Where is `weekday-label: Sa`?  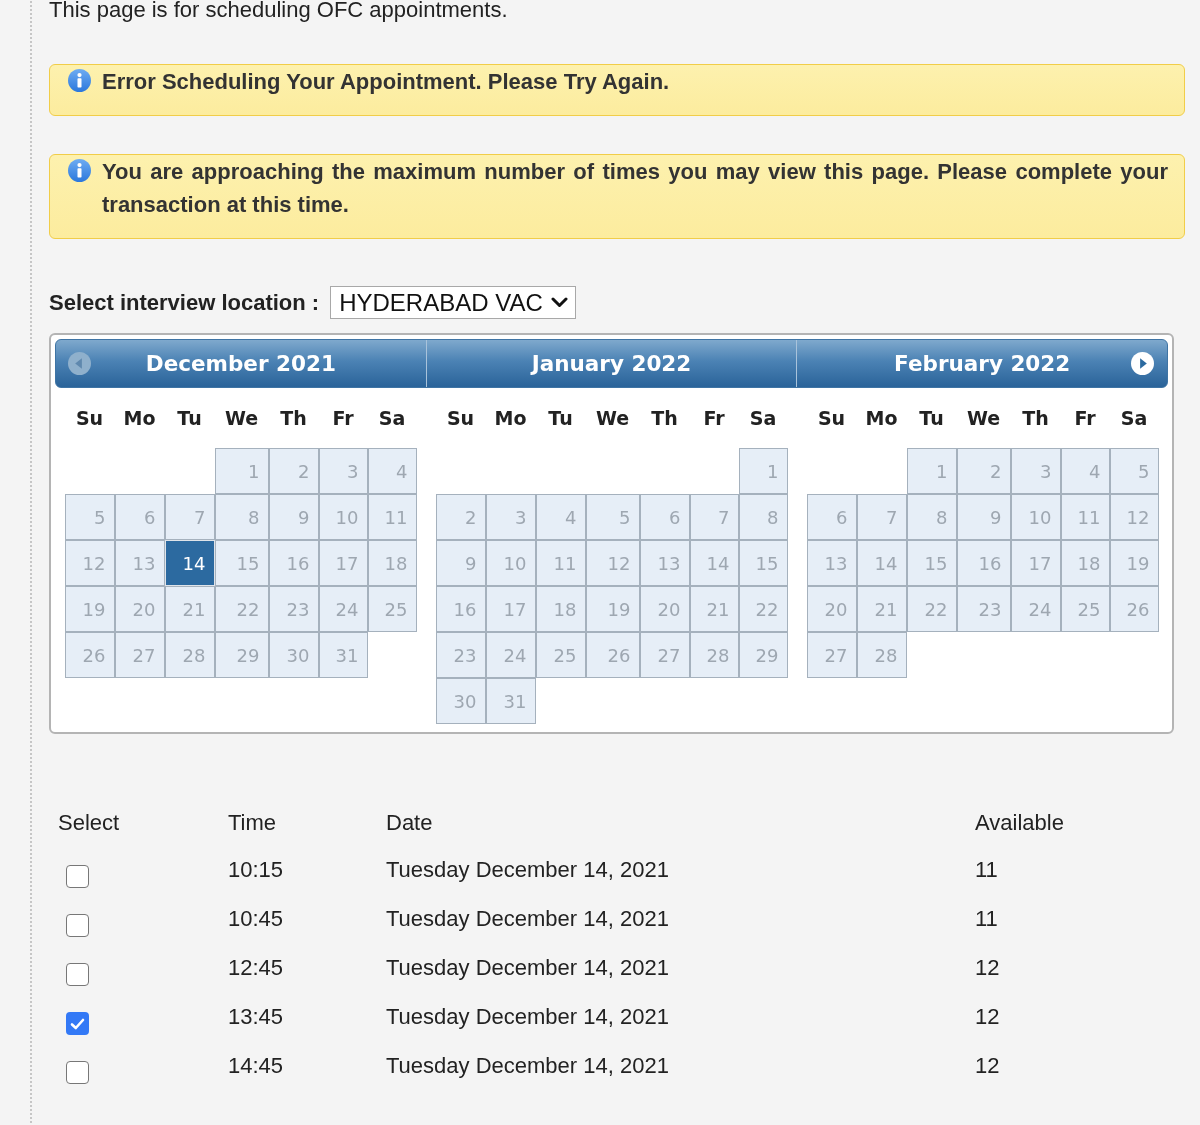
weekday-label: Sa is located at coordinates (392, 418).